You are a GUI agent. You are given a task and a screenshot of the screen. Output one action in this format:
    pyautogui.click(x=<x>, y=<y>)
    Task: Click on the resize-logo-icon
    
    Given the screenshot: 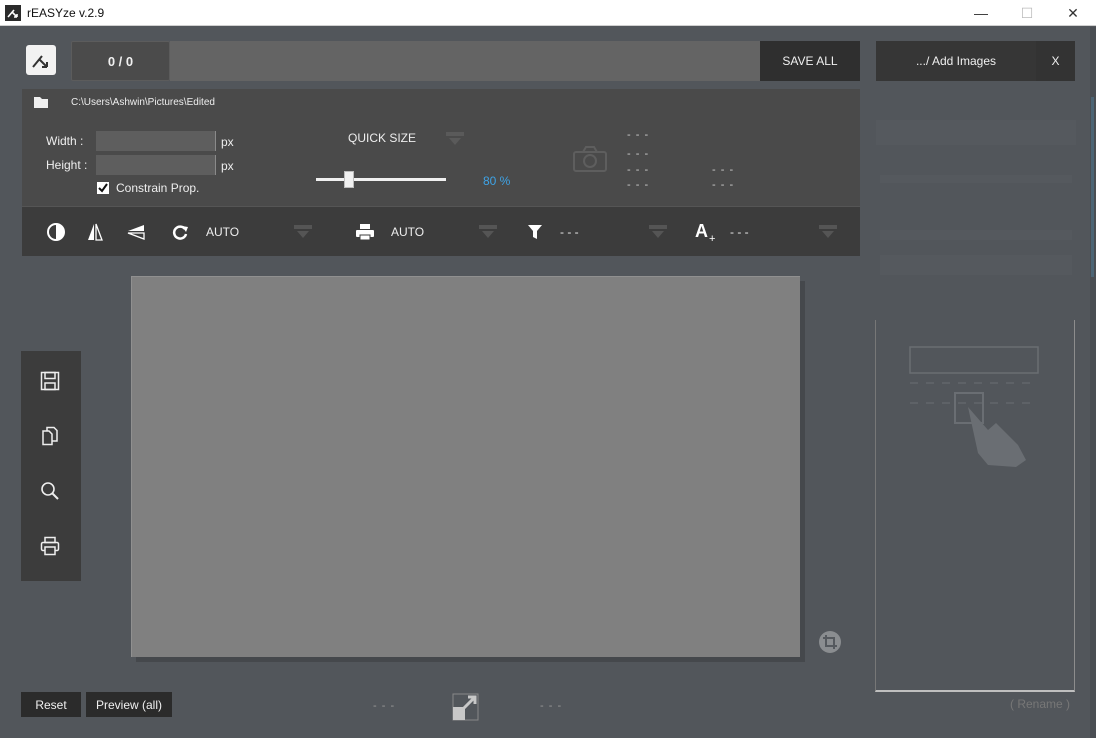 What is the action you would take?
    pyautogui.click(x=40, y=61)
    